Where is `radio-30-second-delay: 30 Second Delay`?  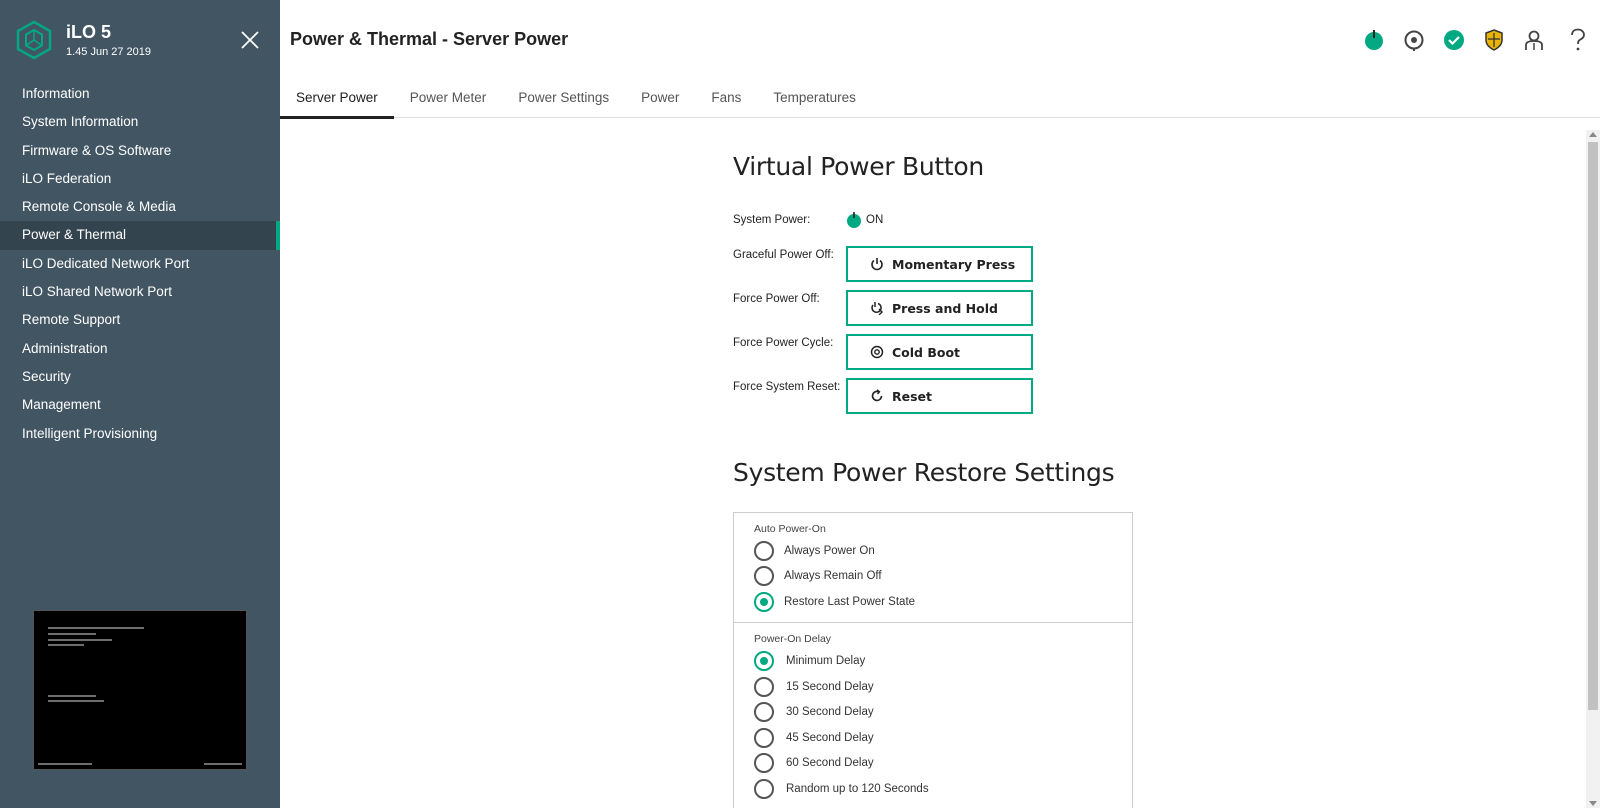 radio-30-second-delay: 30 Second Delay is located at coordinates (814, 712).